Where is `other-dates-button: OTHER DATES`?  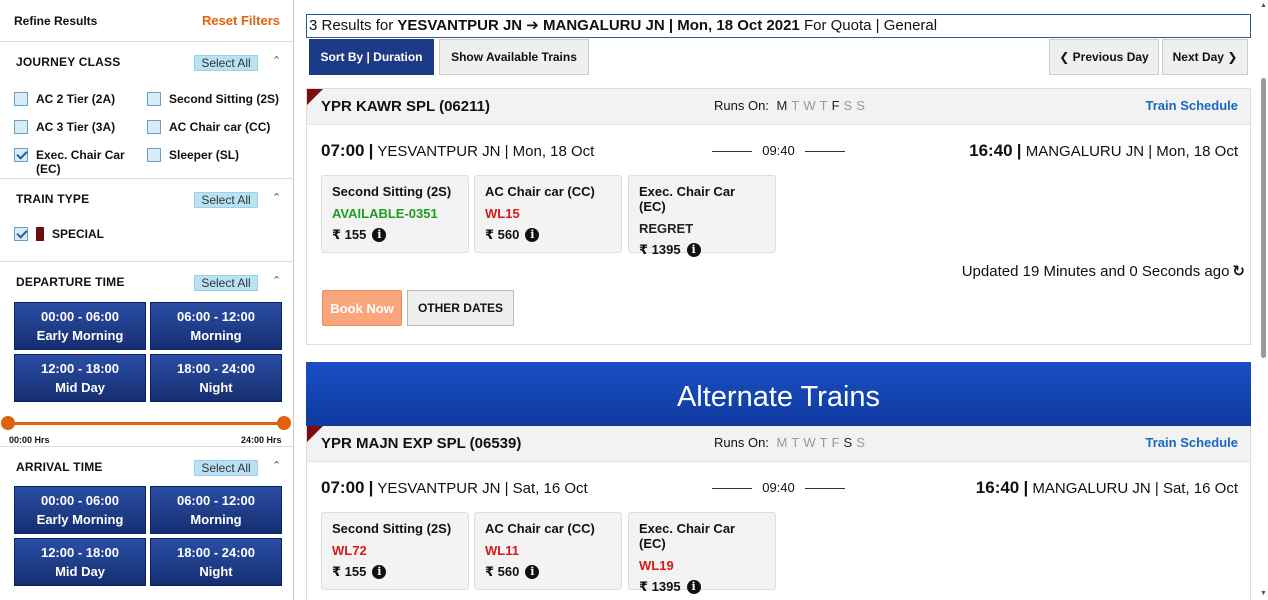 other-dates-button: OTHER DATES is located at coordinates (460, 308).